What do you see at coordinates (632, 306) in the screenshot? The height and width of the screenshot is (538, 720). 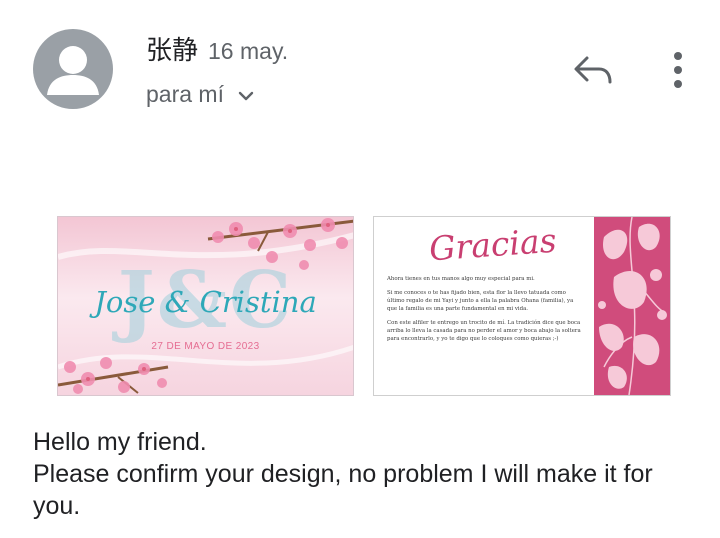 I see `floral-pattern-panel` at bounding box center [632, 306].